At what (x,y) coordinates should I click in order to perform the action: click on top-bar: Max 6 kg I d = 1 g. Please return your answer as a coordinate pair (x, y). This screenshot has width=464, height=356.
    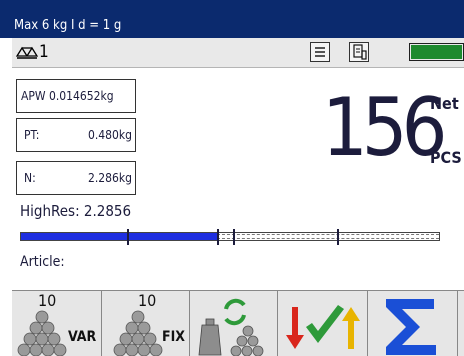
    Looking at the image, I should click on (232, 19).